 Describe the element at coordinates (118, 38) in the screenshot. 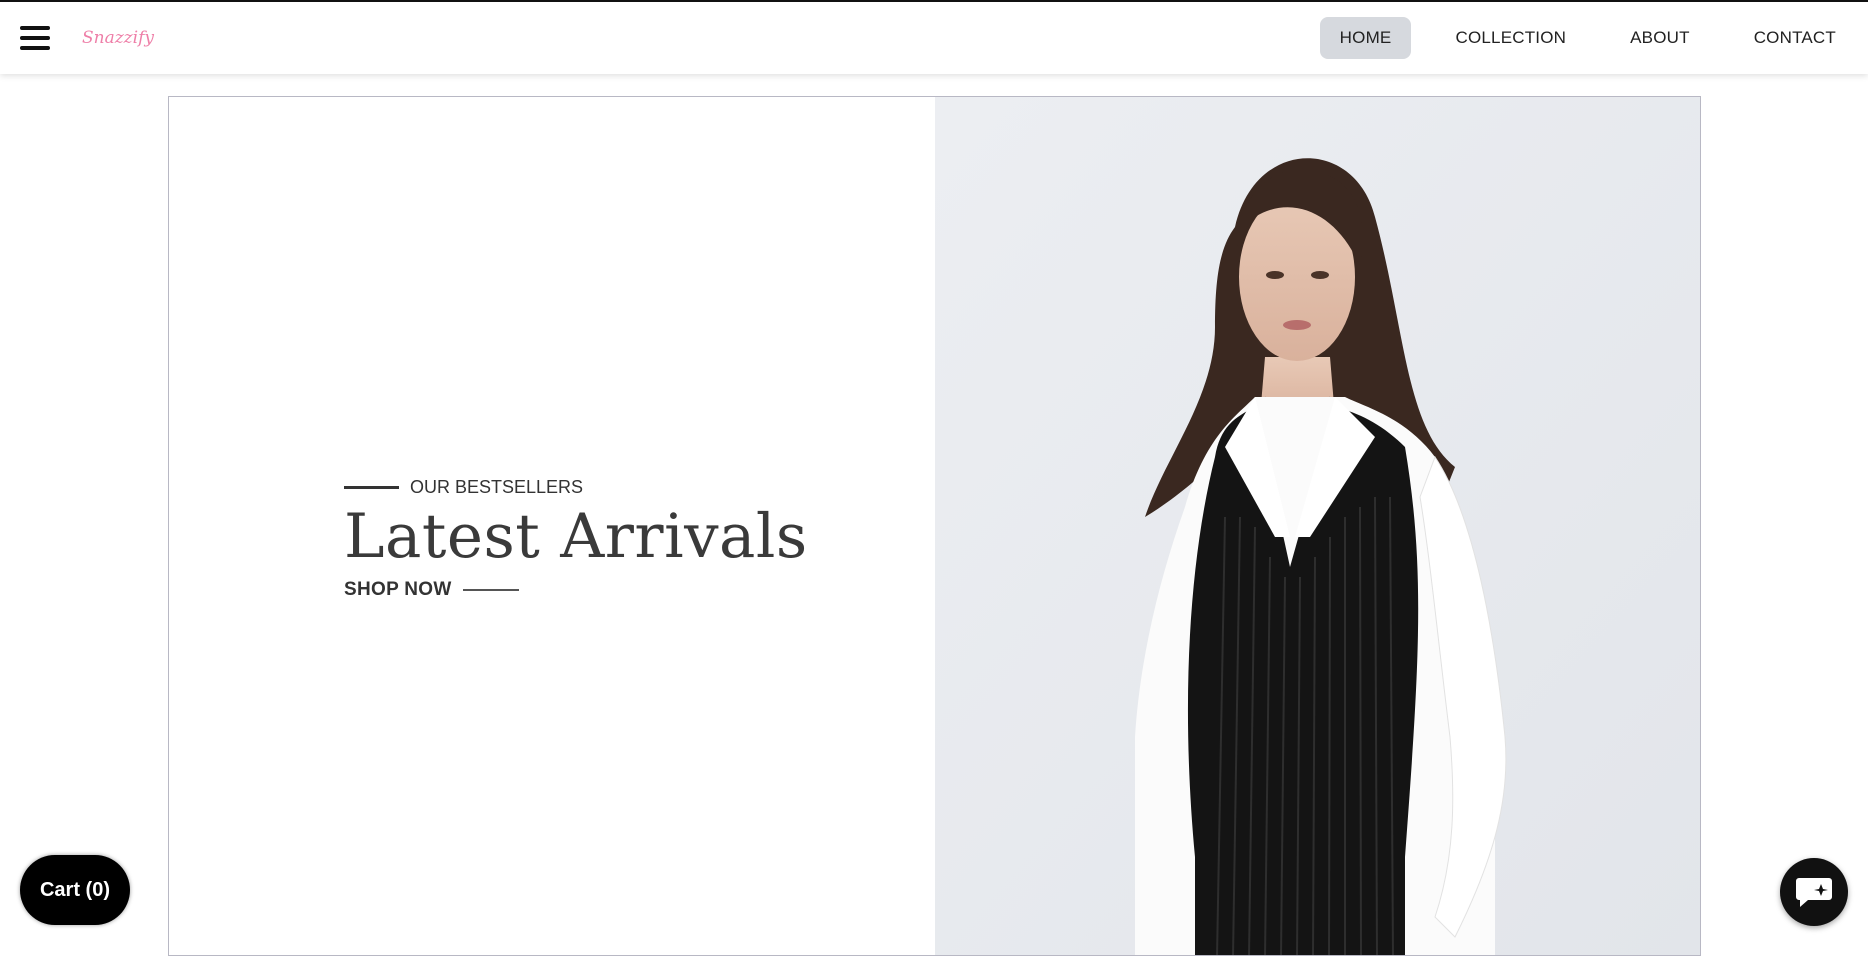

I see `logo: Snazzify` at that location.